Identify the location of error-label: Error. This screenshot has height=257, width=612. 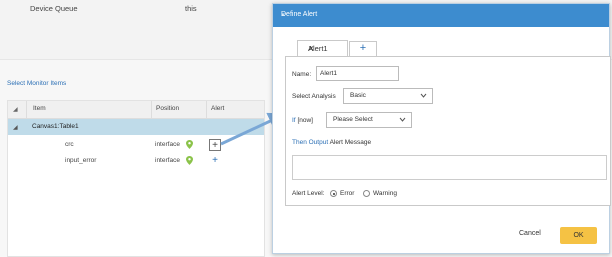
(347, 193).